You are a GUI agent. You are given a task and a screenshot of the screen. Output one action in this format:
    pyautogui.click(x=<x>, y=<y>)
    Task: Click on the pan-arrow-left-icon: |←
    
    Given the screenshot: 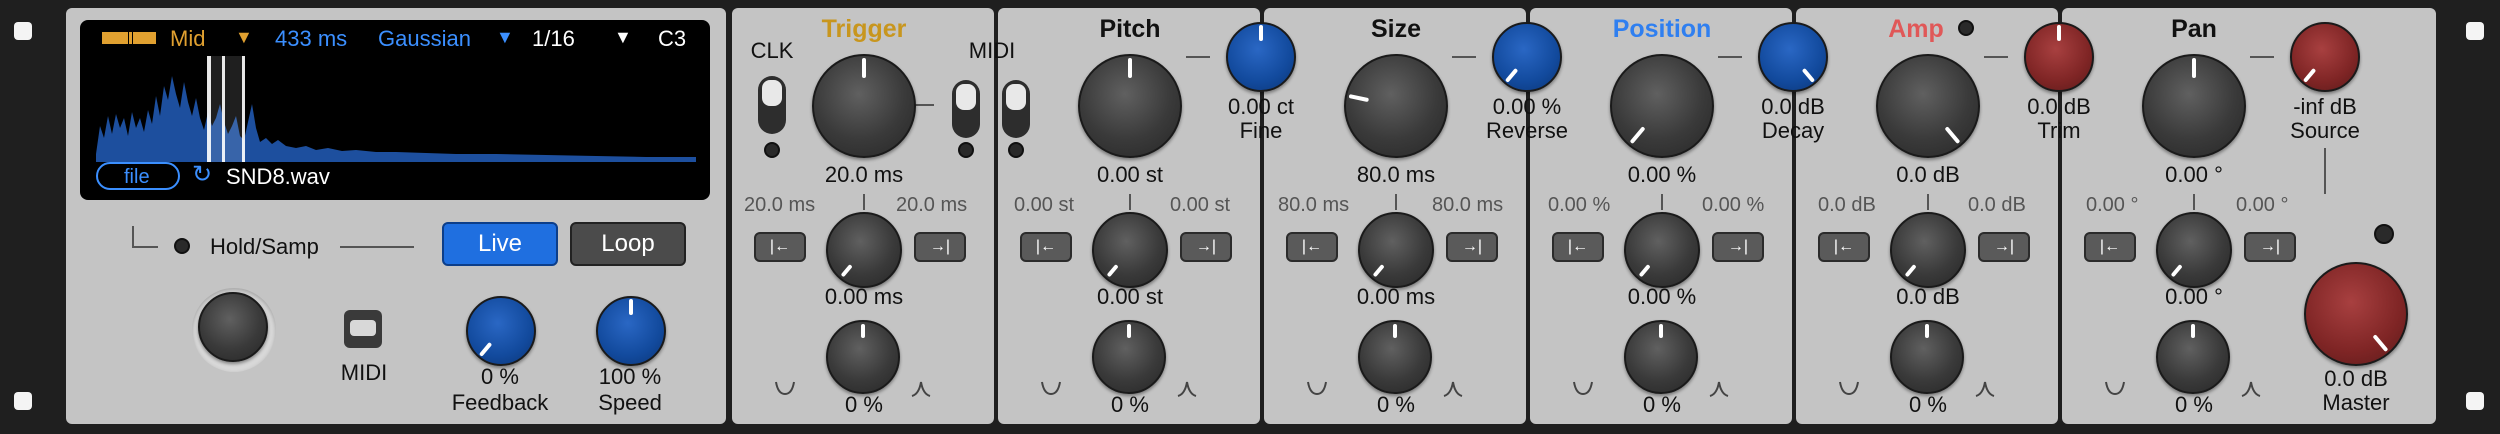 What is the action you would take?
    pyautogui.click(x=2110, y=247)
    